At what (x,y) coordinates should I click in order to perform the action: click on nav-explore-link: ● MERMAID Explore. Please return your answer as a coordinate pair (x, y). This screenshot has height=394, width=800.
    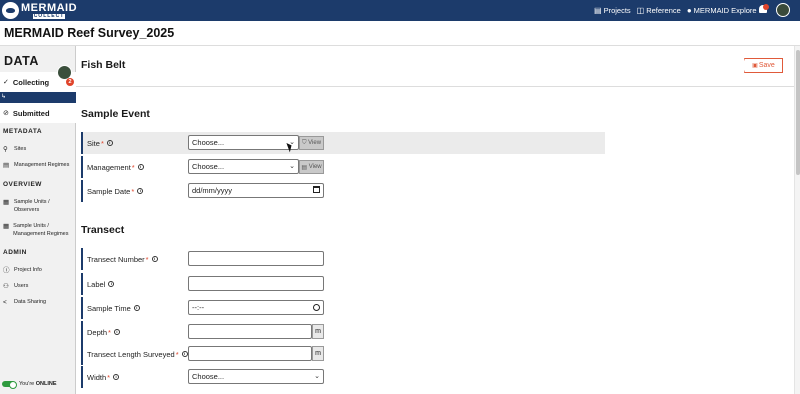
    Looking at the image, I should click on (722, 10).